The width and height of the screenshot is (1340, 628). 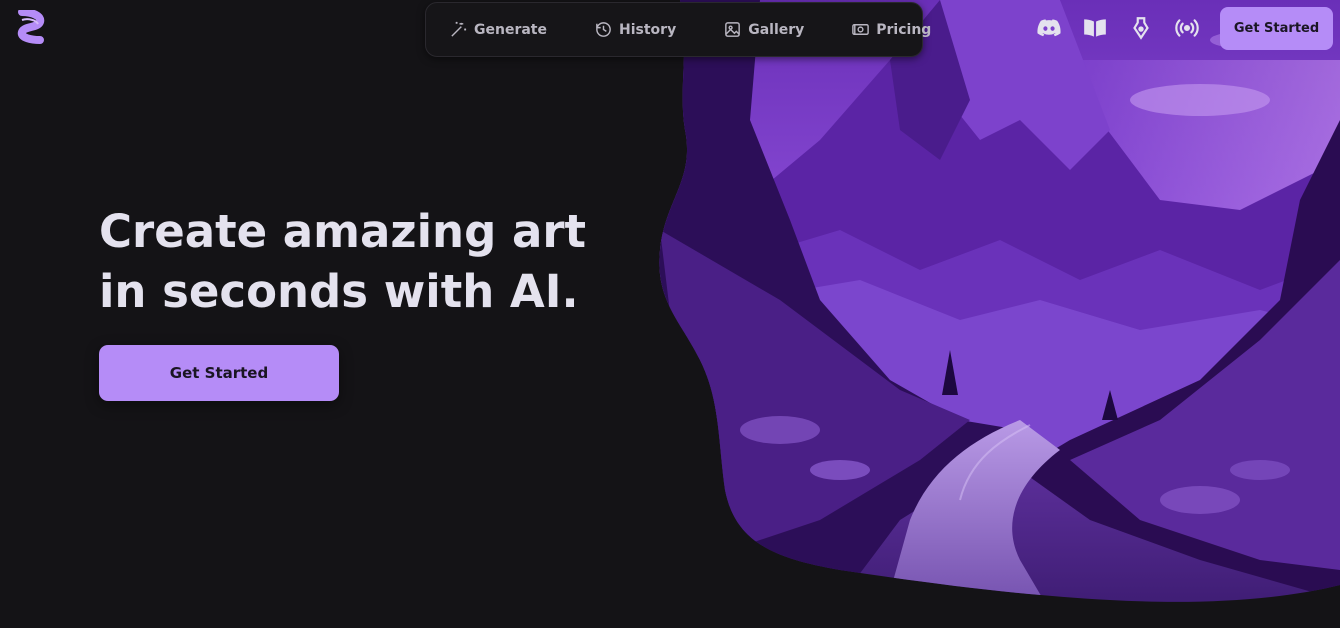 I want to click on nav-item-history: History, so click(x=634, y=30).